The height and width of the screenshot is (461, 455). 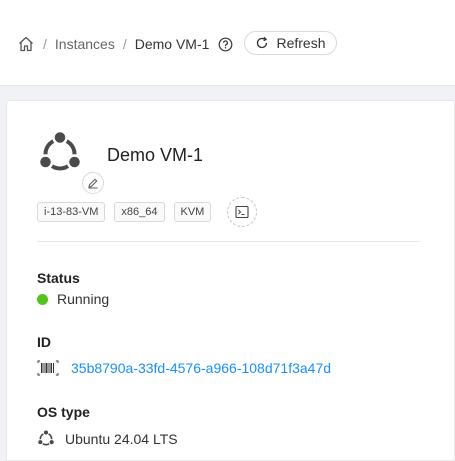 I want to click on edit-button, so click(x=93, y=183).